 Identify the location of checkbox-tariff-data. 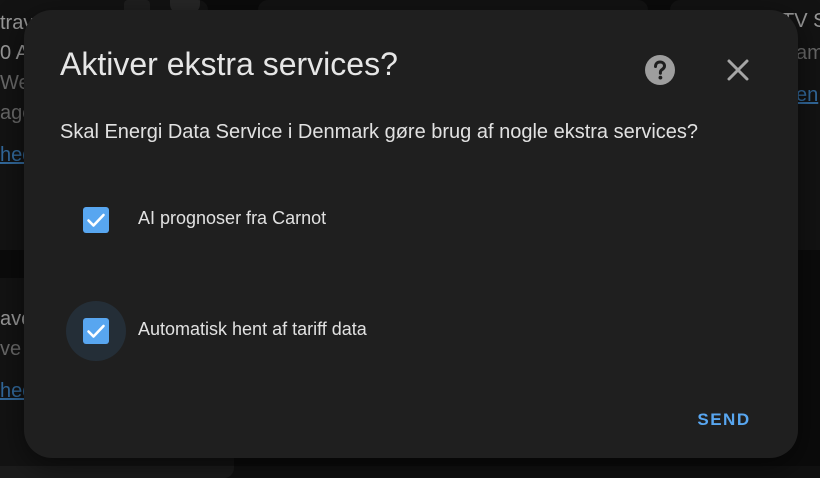
(96, 331).